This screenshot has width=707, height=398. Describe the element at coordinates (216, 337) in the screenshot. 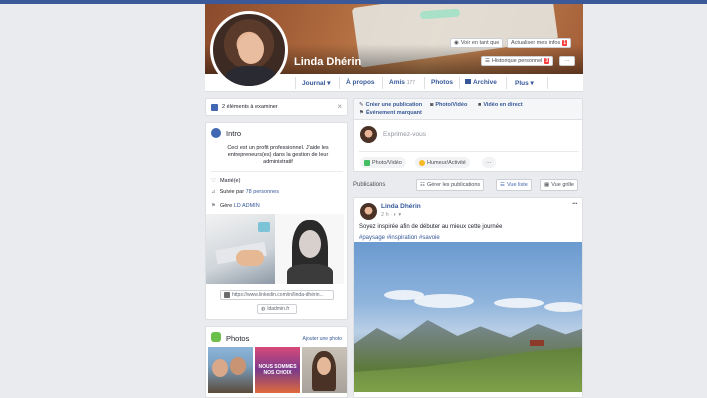

I see `photos-icon` at that location.